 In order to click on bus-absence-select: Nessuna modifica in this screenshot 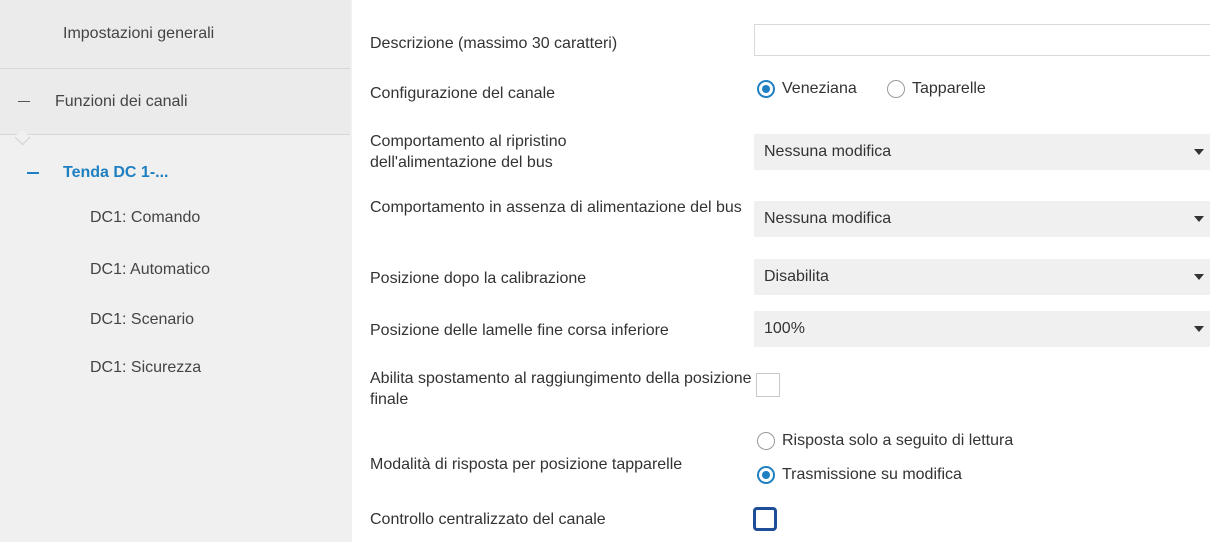, I will do `click(982, 219)`.